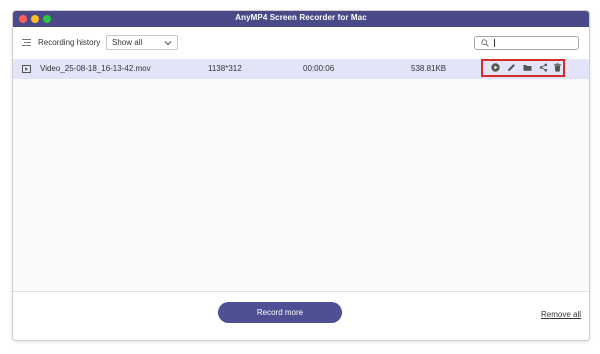  Describe the element at coordinates (301, 43) in the screenshot. I see `toolbar: Recording history Show all` at that location.